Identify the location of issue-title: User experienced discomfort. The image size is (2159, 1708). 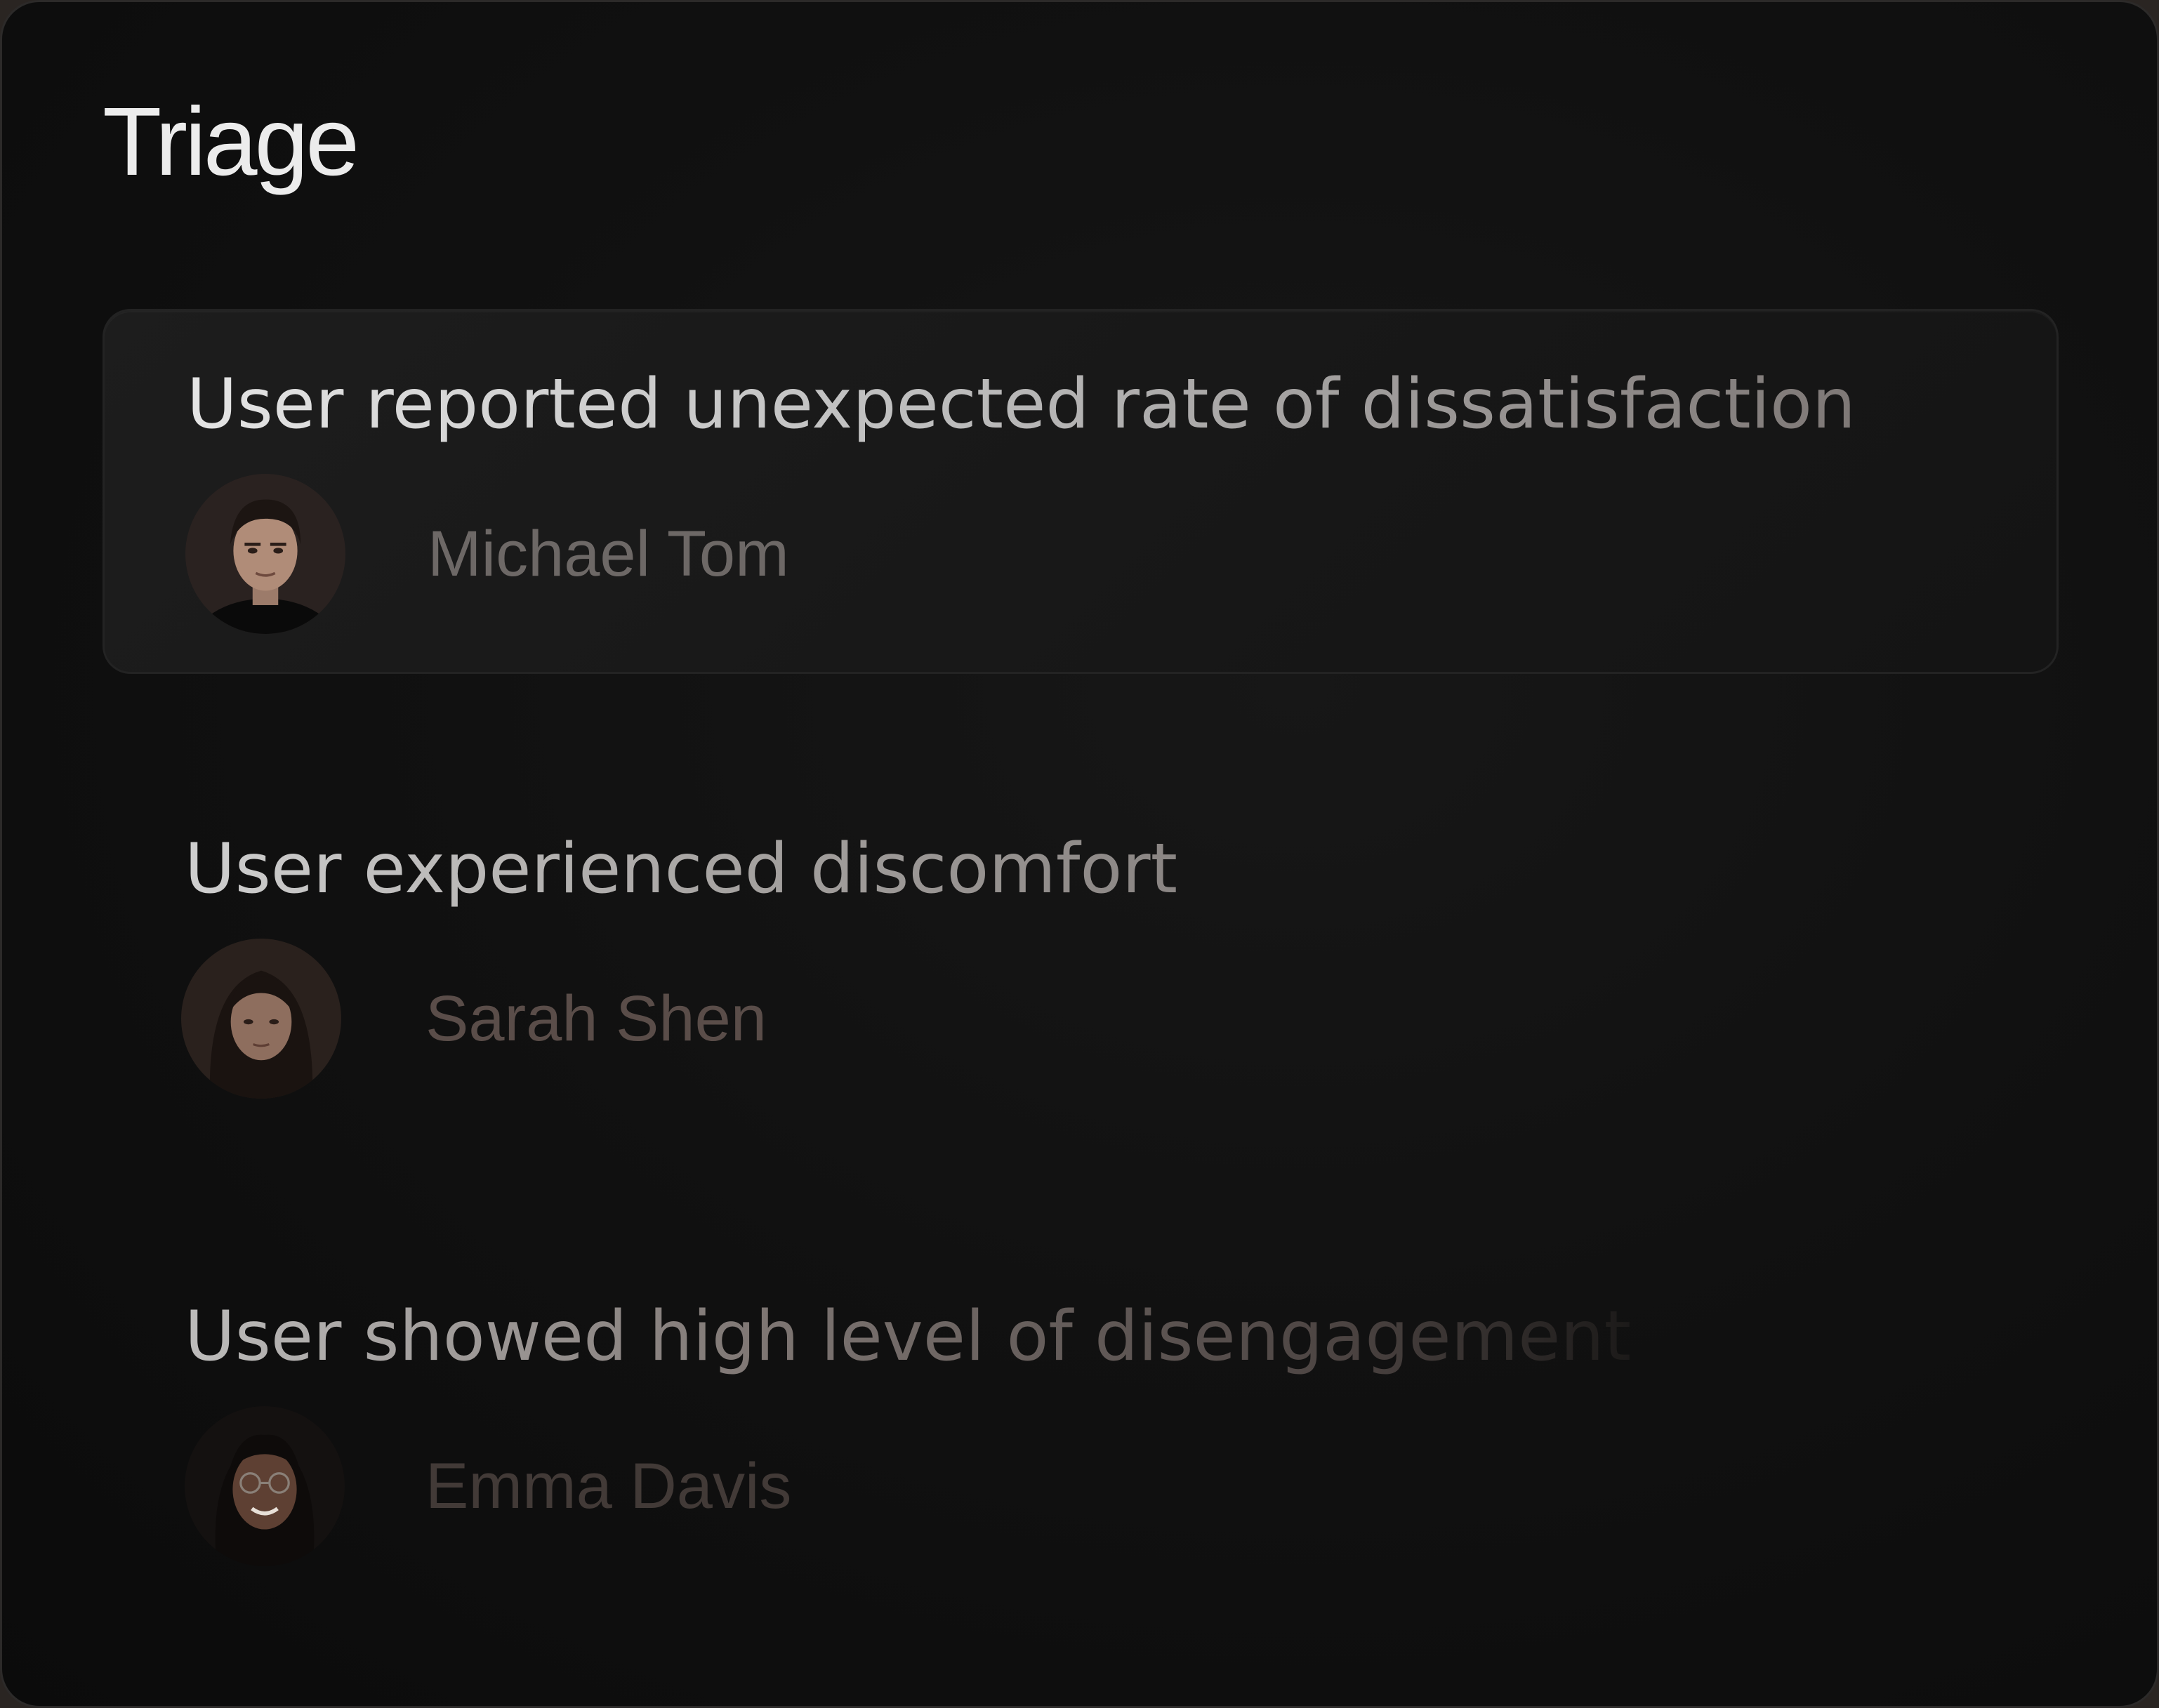
(681, 869).